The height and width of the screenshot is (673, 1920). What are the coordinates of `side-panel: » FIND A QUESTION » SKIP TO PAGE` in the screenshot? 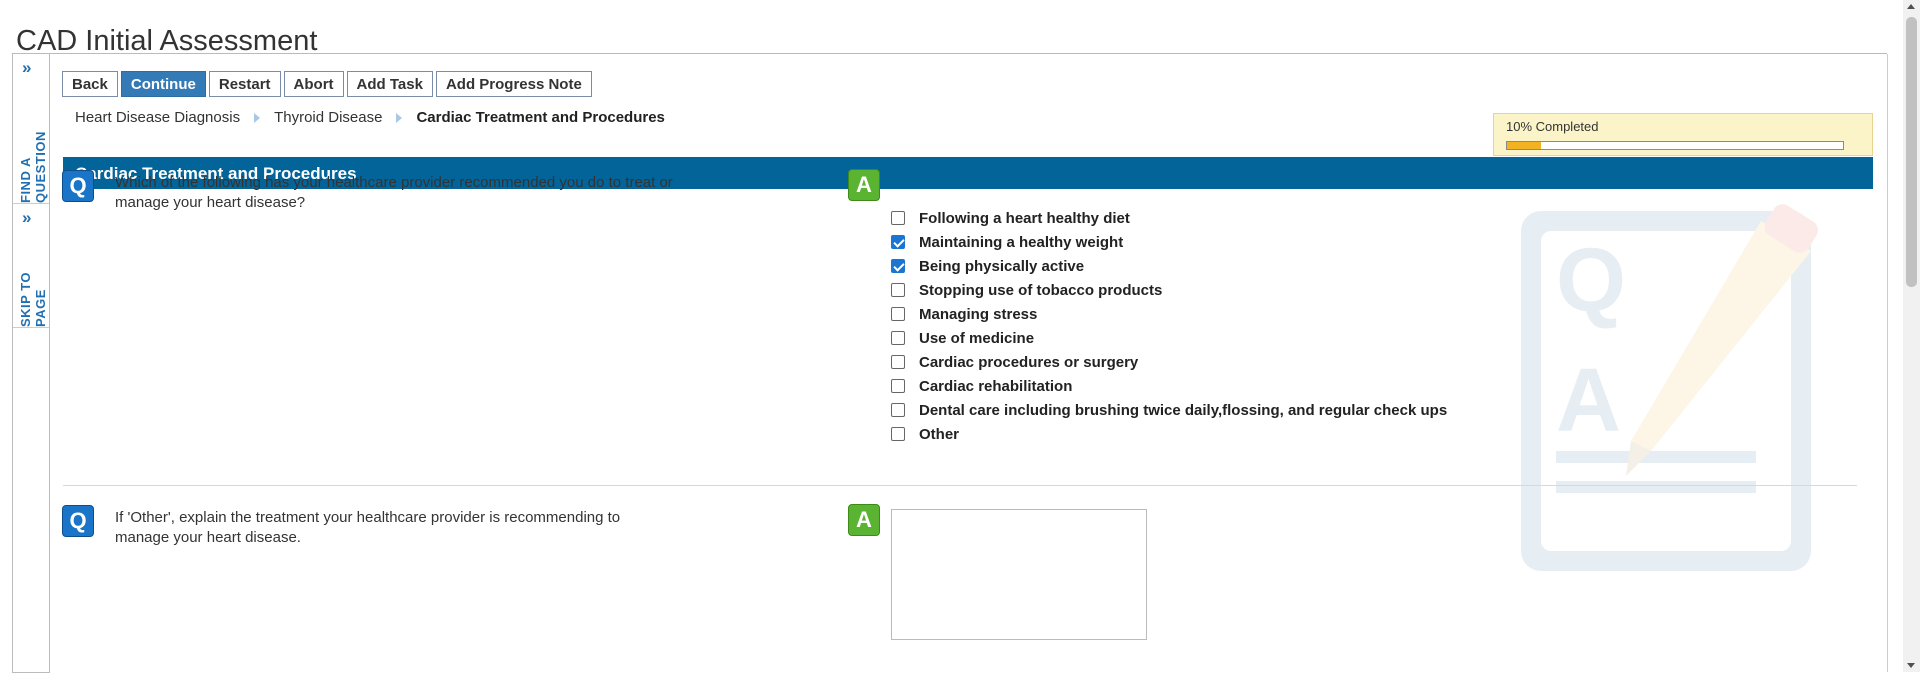 It's located at (31, 363).